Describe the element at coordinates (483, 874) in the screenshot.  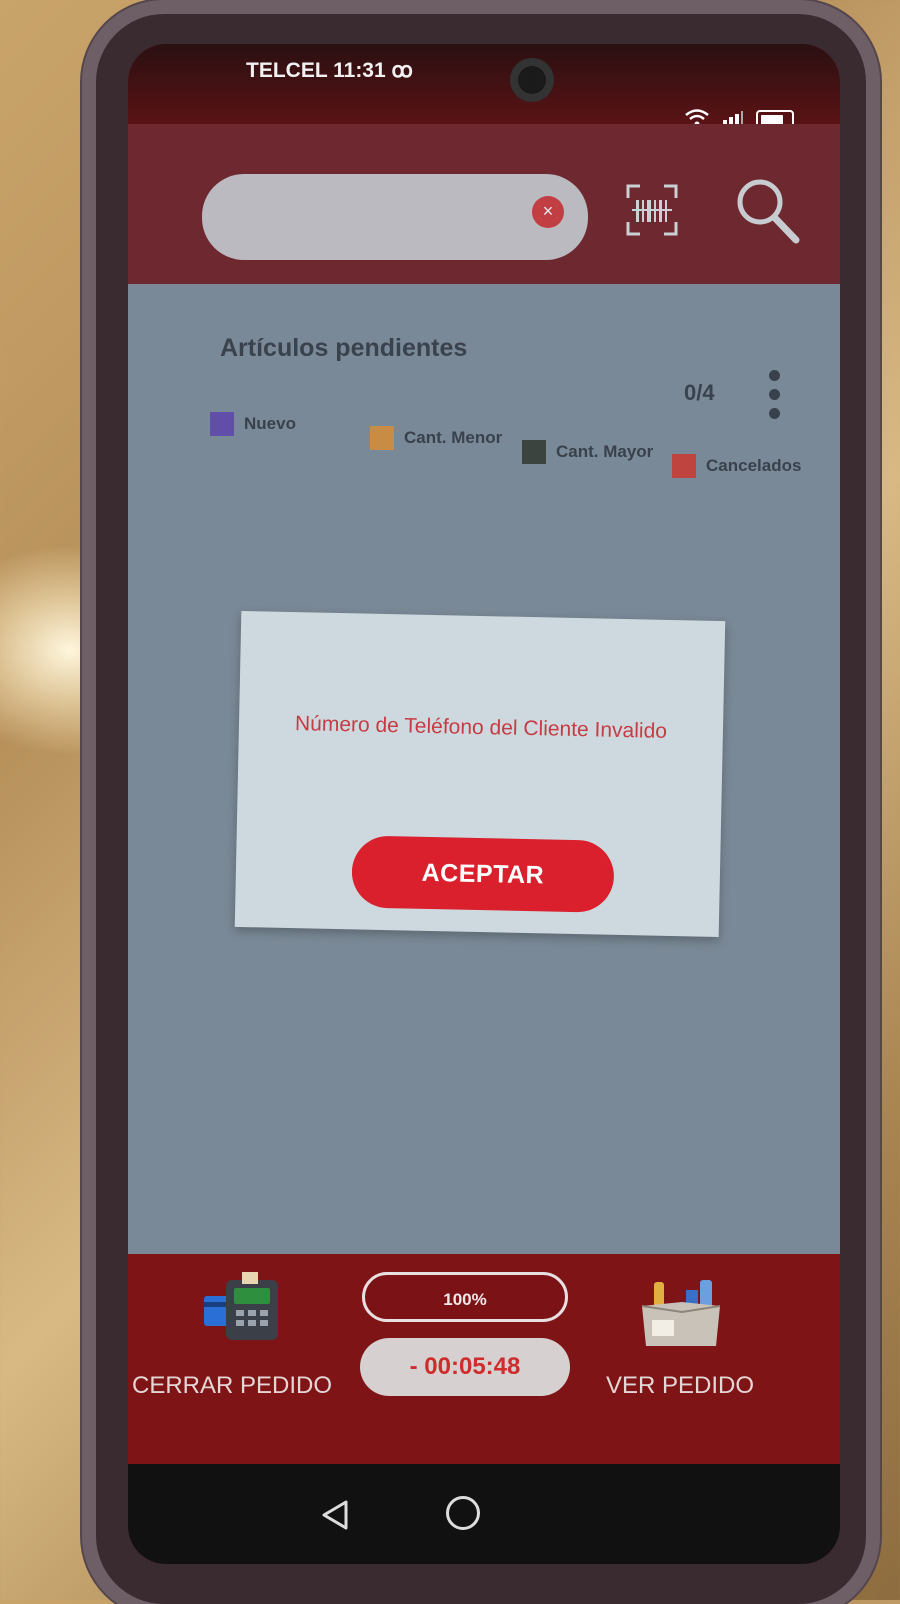
I see `accept-button: ACEPTAR` at that location.